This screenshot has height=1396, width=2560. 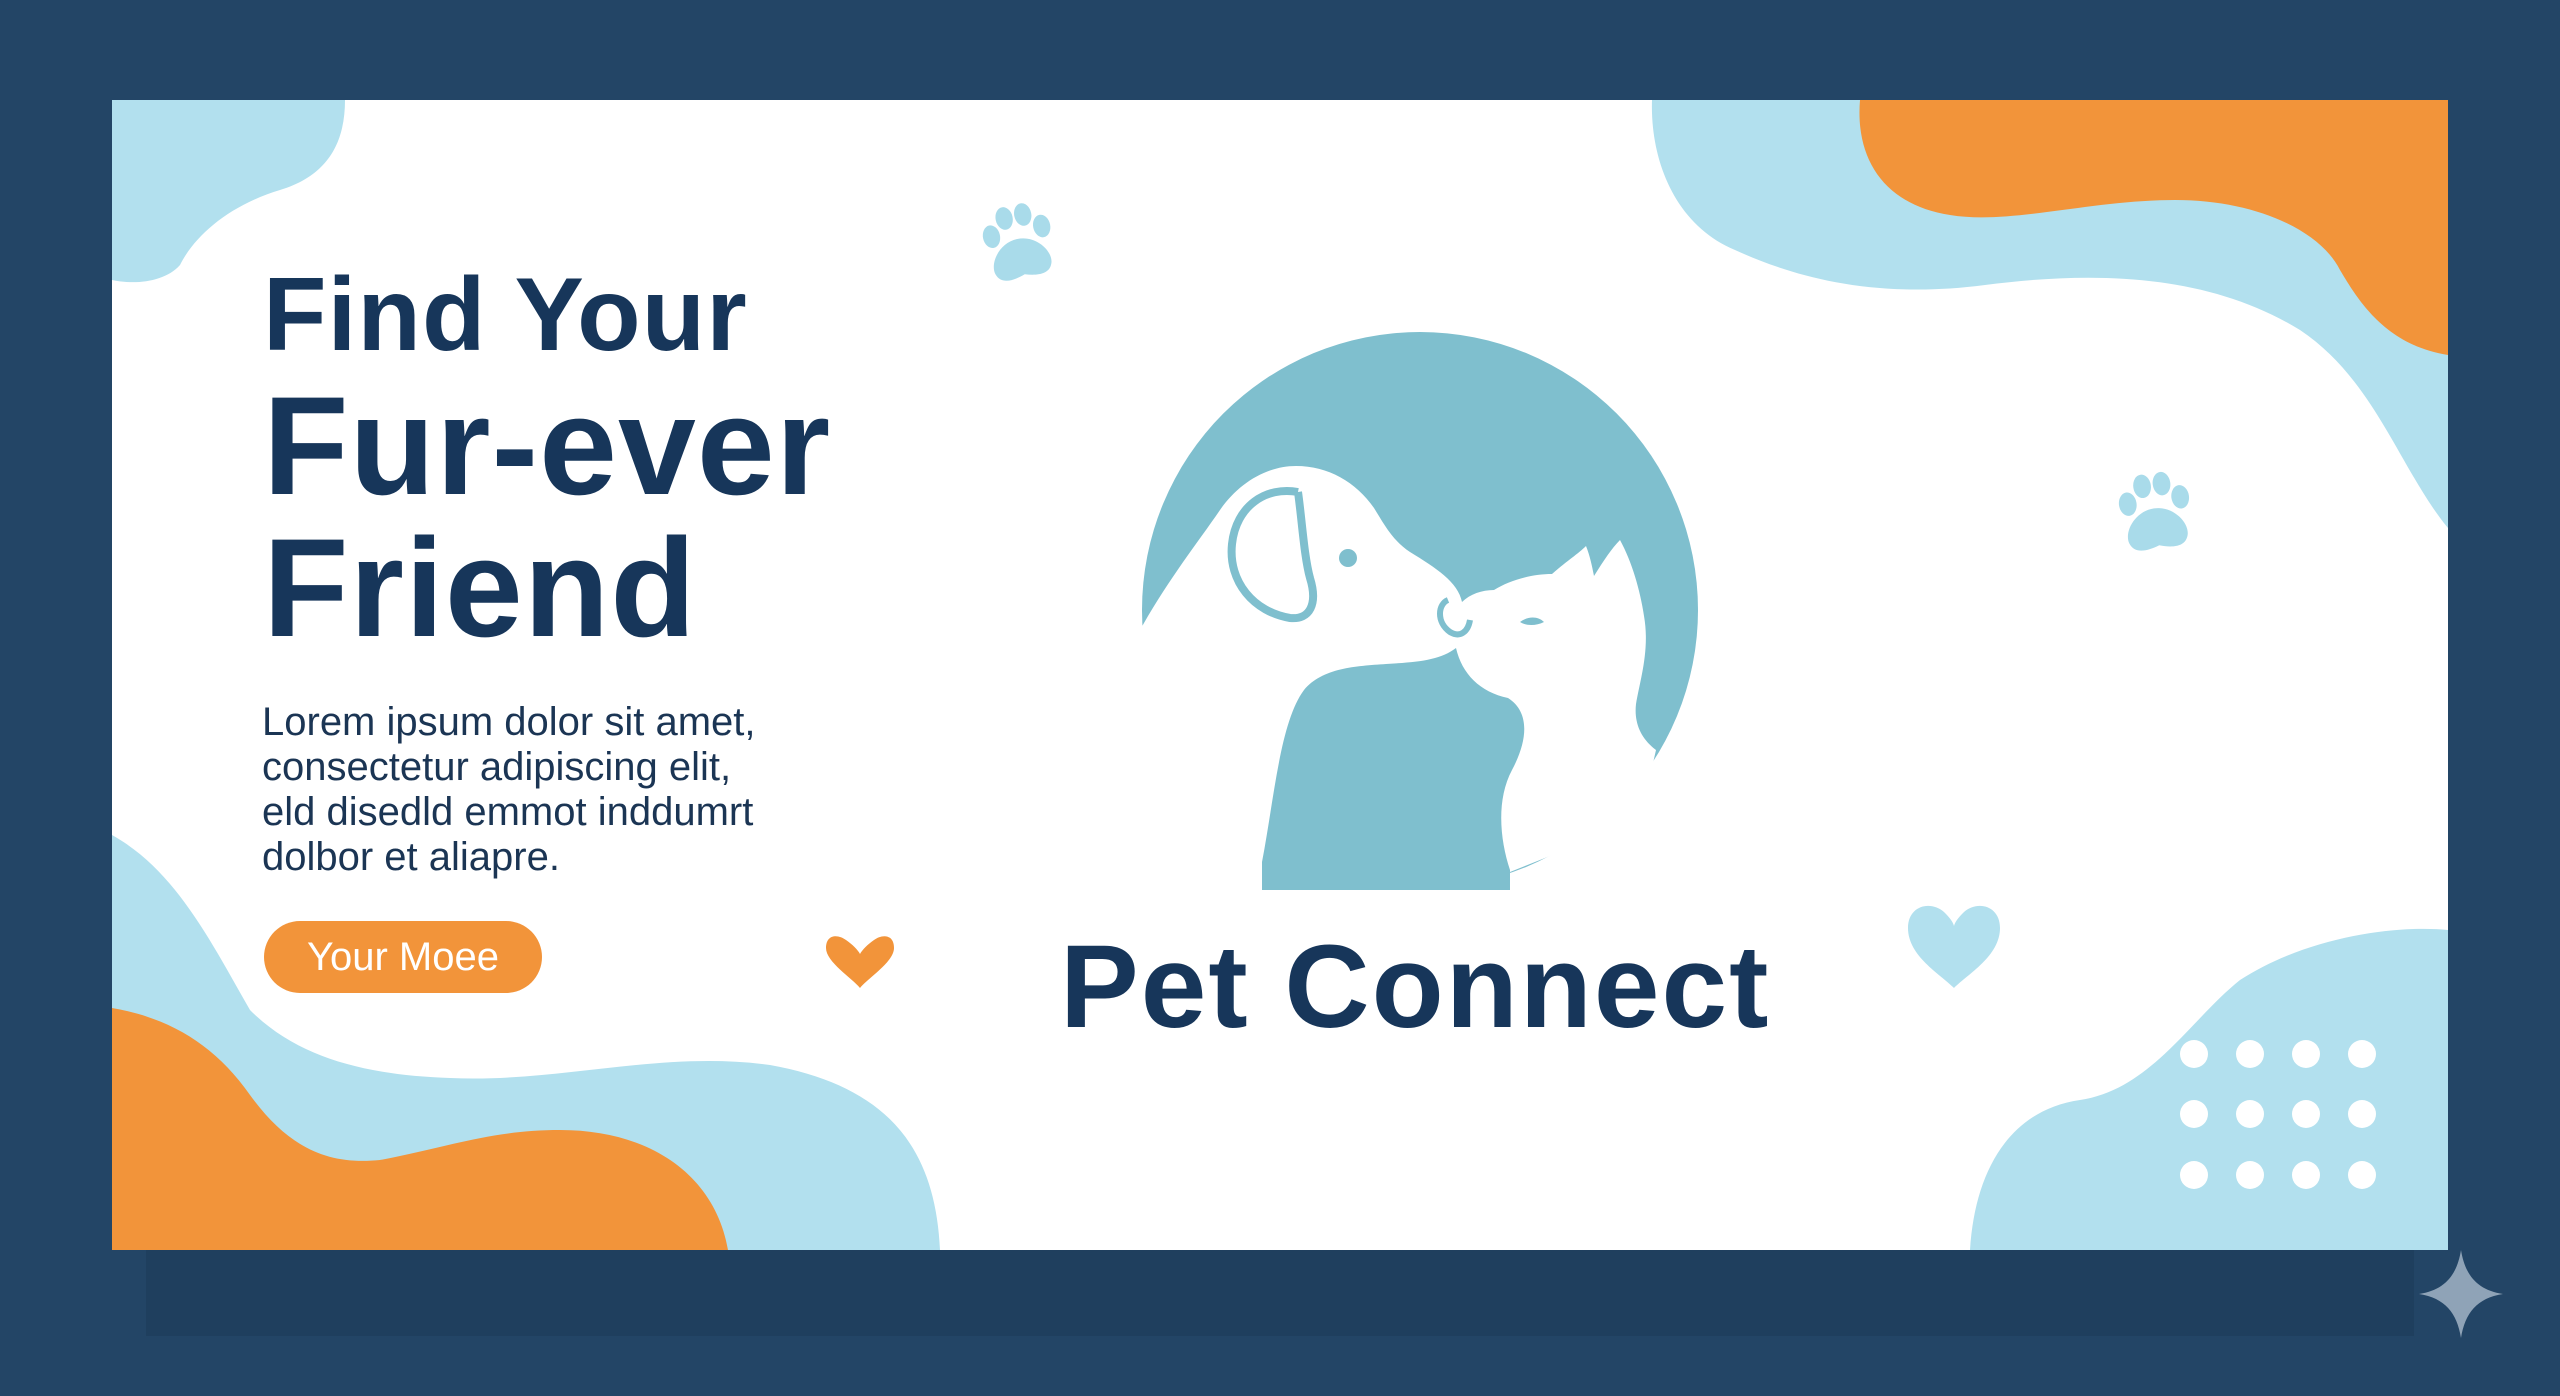 I want to click on body-text-line: dolbor et aliapre., so click(x=411, y=857).